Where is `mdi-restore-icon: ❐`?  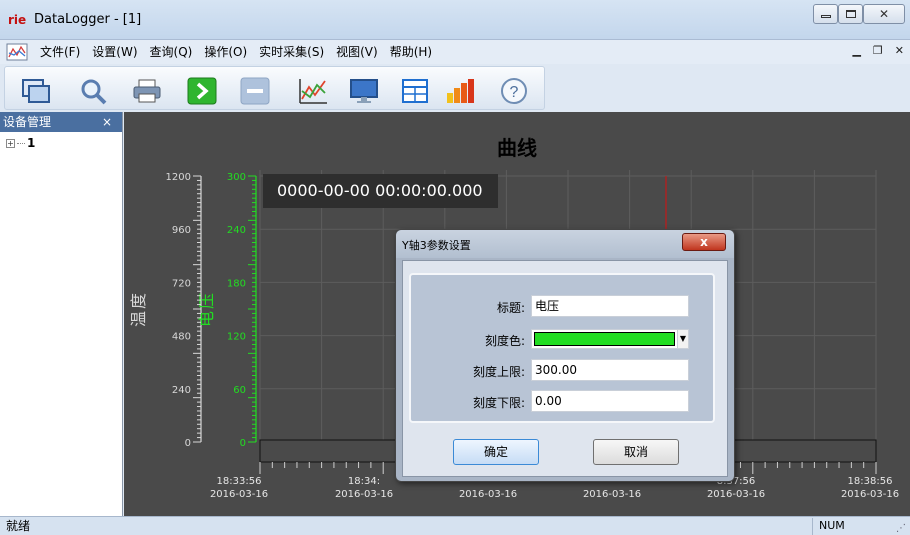 mdi-restore-icon: ❐ is located at coordinates (878, 50).